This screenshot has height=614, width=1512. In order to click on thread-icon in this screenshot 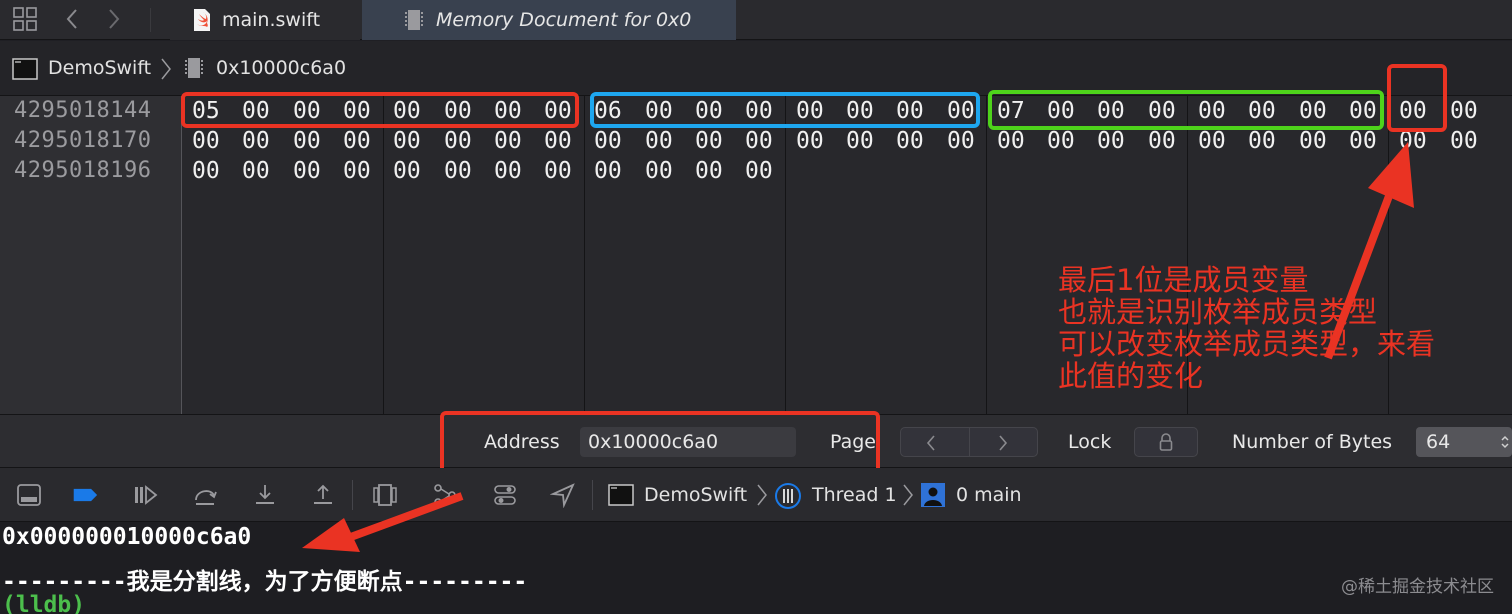, I will do `click(788, 496)`.